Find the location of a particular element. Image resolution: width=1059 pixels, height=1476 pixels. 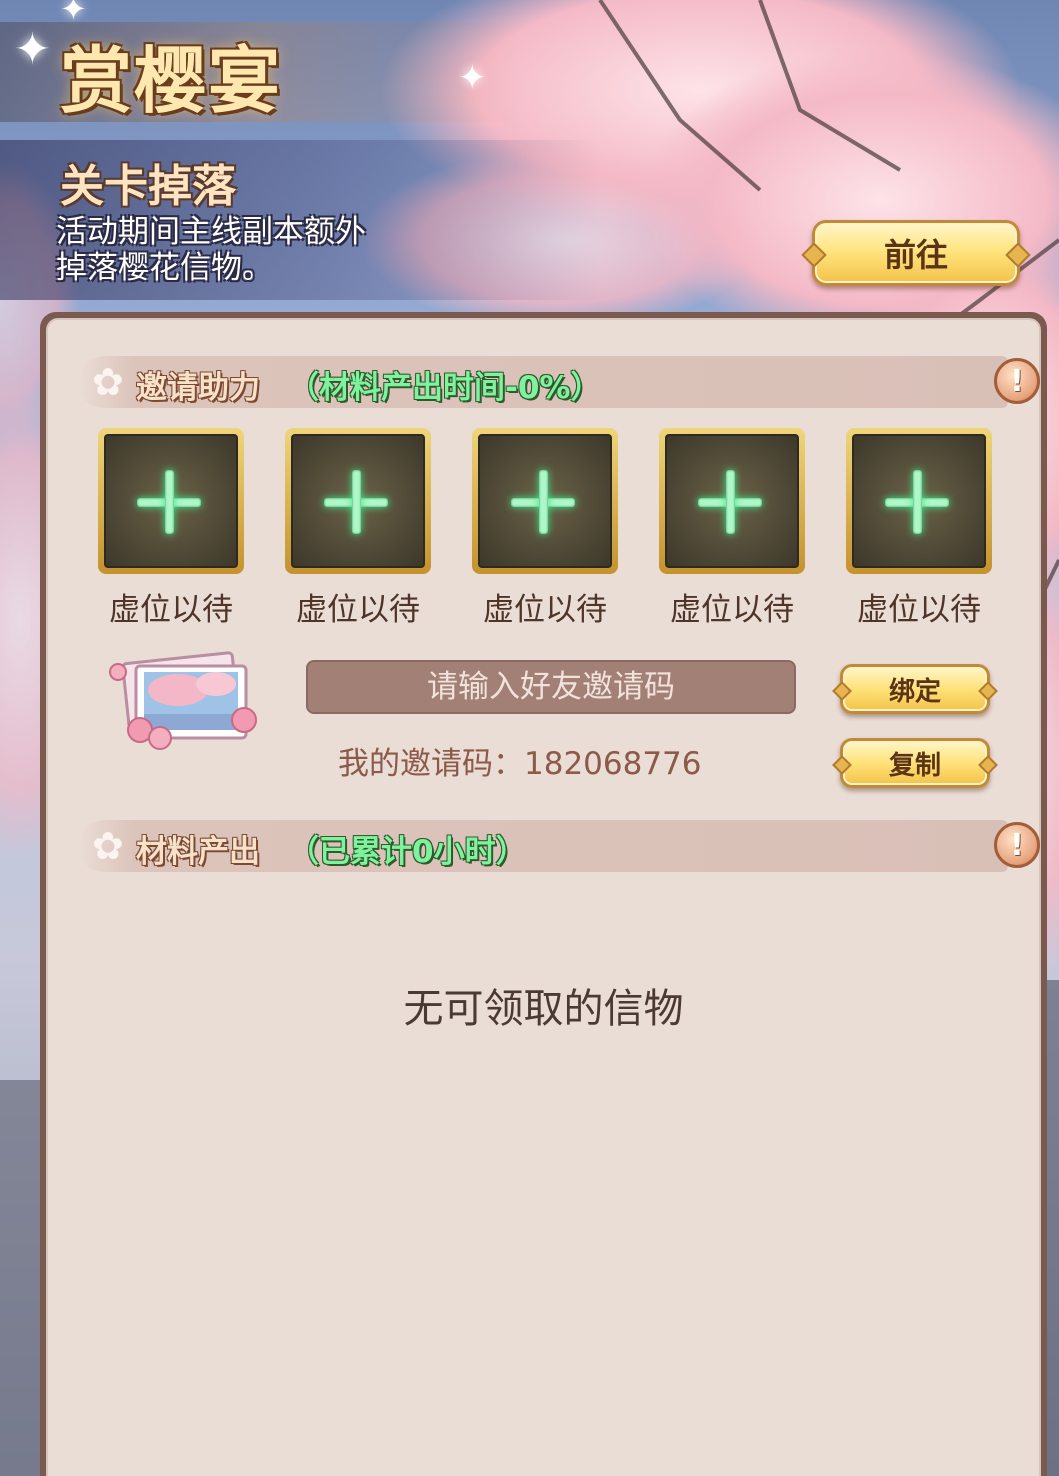

output-info-icon: ! is located at coordinates (1017, 845).